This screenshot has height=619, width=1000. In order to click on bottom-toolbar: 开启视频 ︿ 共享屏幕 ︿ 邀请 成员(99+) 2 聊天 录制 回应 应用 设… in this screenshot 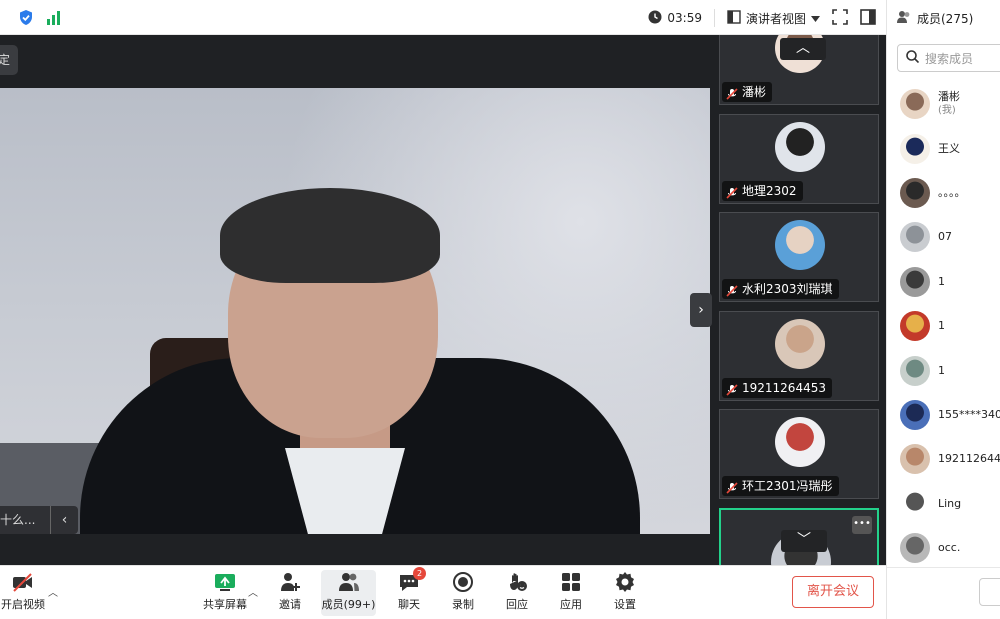, I will do `click(443, 592)`.